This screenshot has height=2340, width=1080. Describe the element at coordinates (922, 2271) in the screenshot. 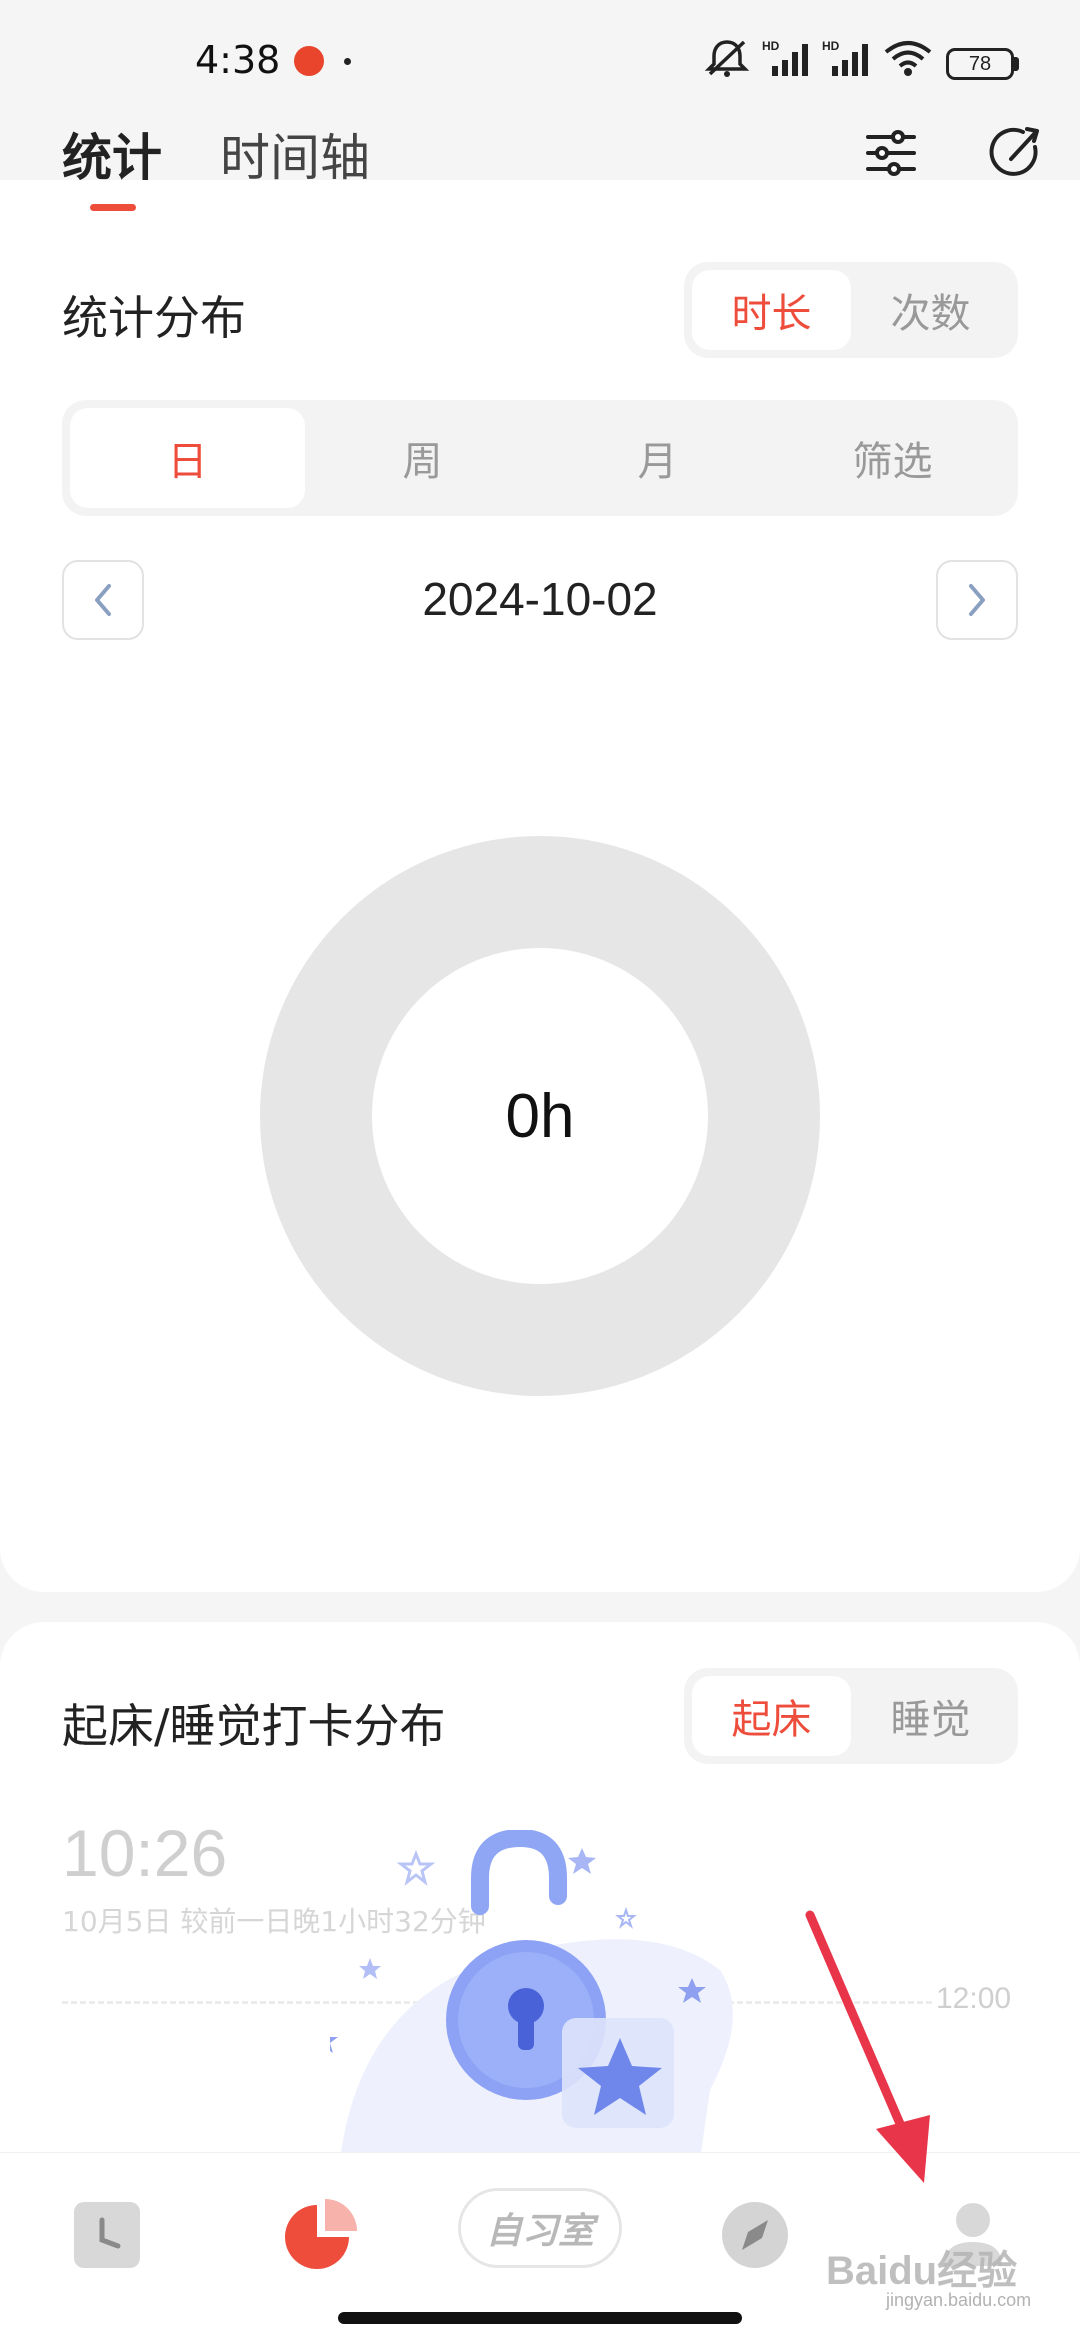

I see `watermark-logo: Baidu经验` at that location.